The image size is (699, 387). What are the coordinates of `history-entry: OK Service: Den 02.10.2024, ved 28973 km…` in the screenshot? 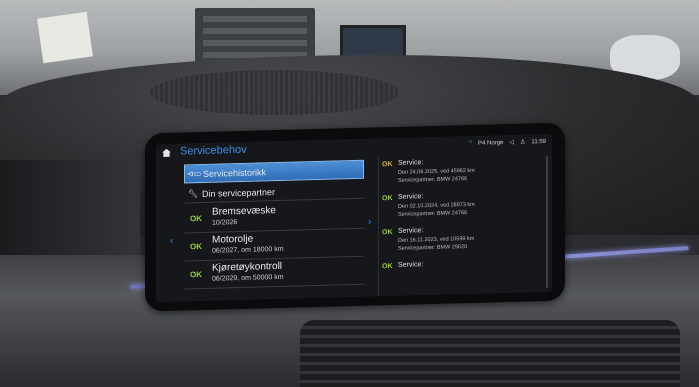 It's located at (465, 209).